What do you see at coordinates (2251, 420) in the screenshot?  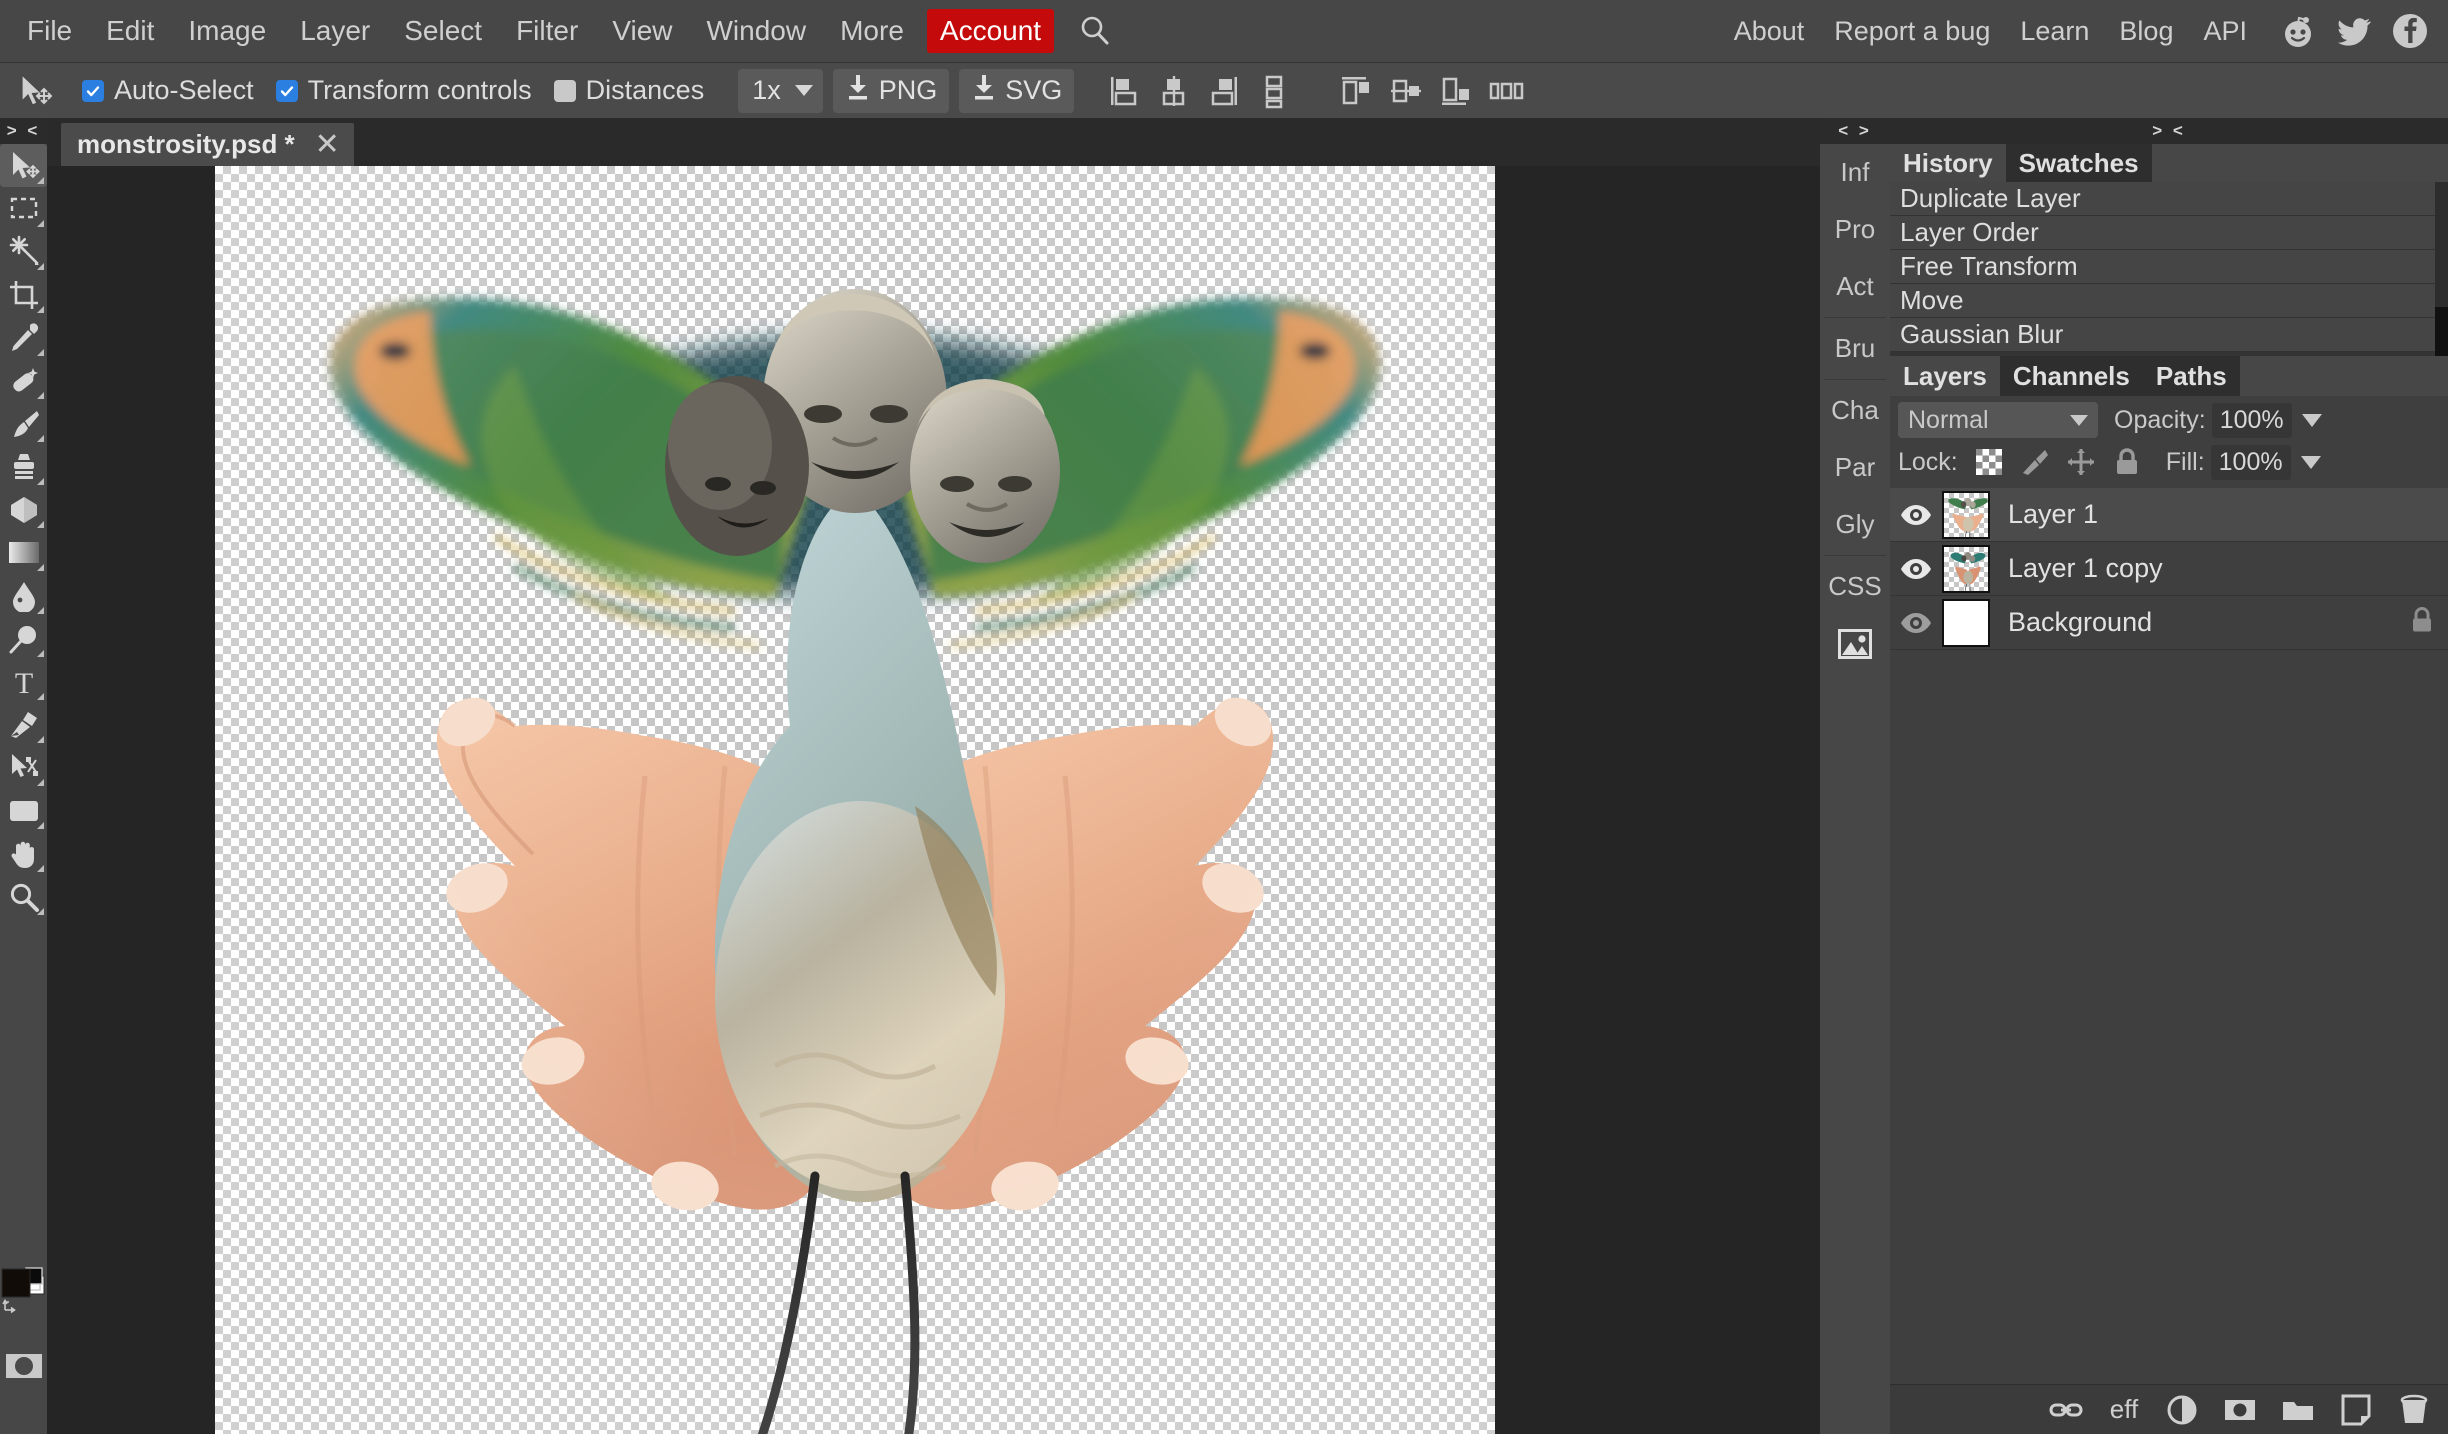 I see `opacity-value: 100%` at bounding box center [2251, 420].